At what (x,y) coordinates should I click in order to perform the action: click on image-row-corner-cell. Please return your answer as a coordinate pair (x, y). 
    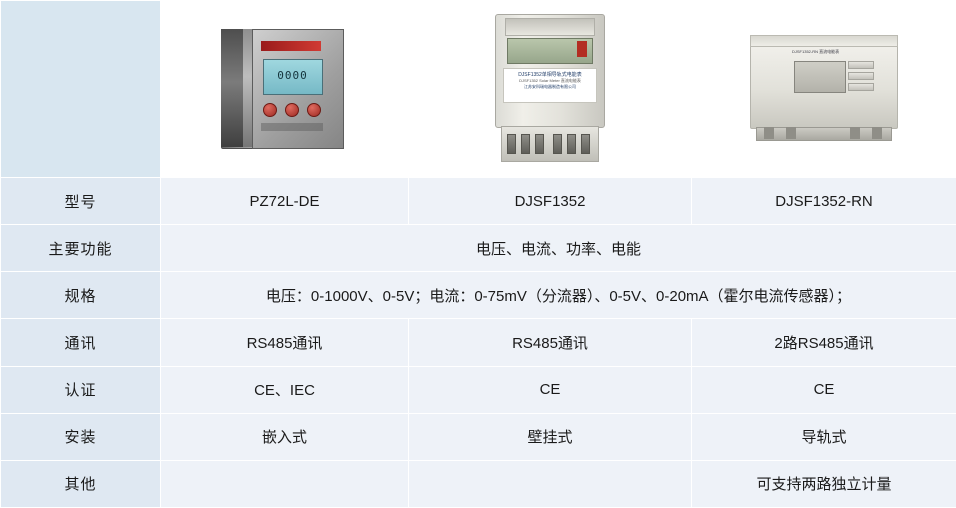
    Looking at the image, I should click on (80, 89).